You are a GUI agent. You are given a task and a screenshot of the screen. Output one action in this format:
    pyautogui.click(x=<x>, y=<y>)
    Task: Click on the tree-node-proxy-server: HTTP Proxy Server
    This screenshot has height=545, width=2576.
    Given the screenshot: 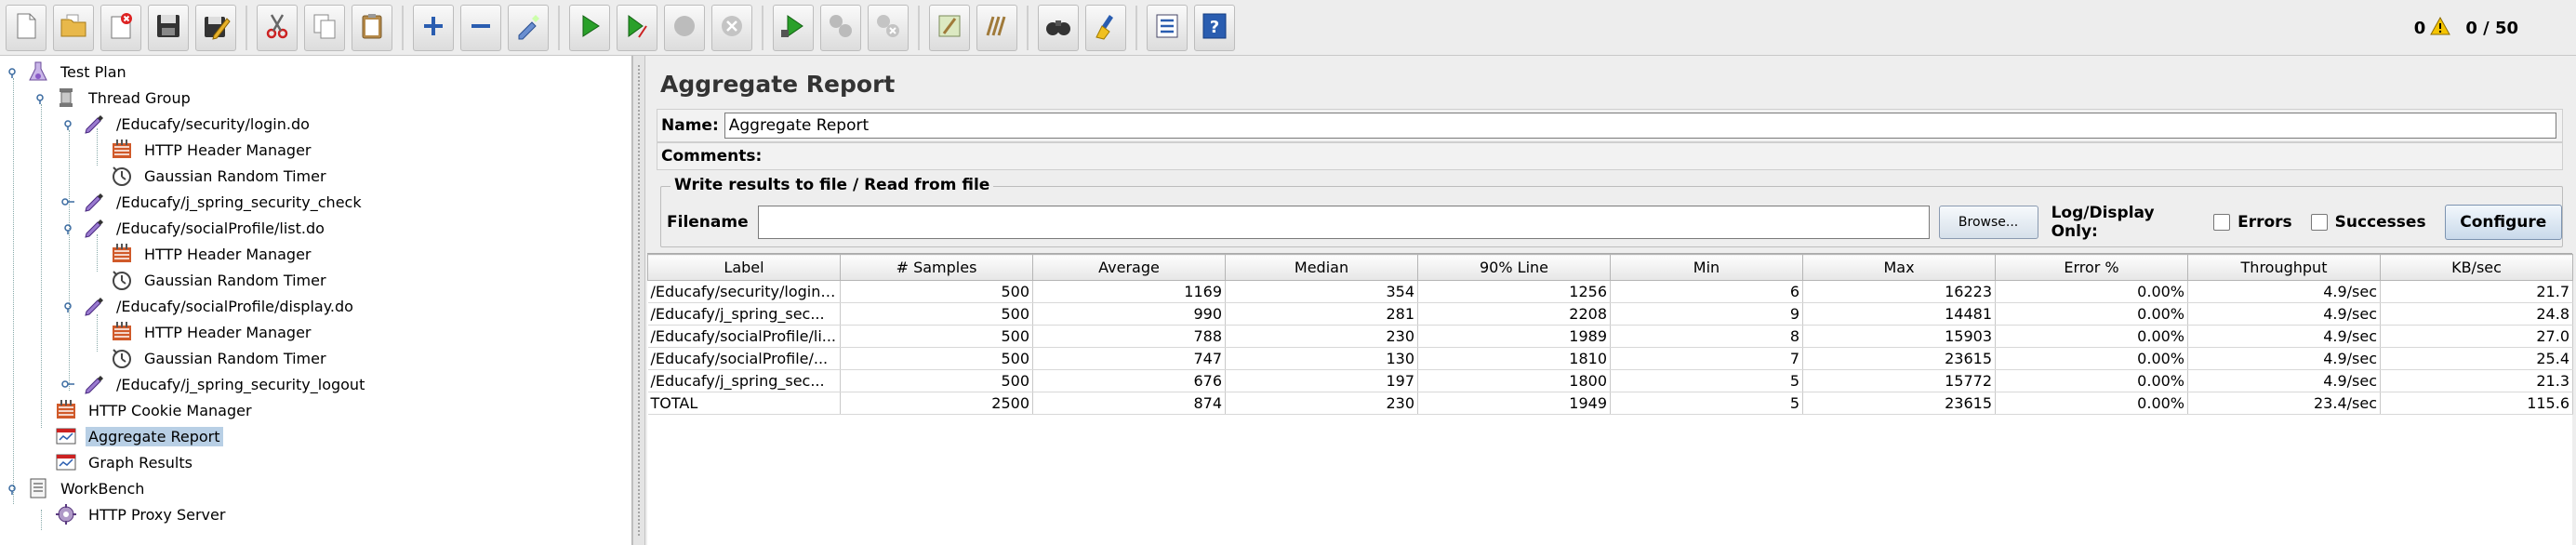 What is the action you would take?
    pyautogui.click(x=141, y=514)
    